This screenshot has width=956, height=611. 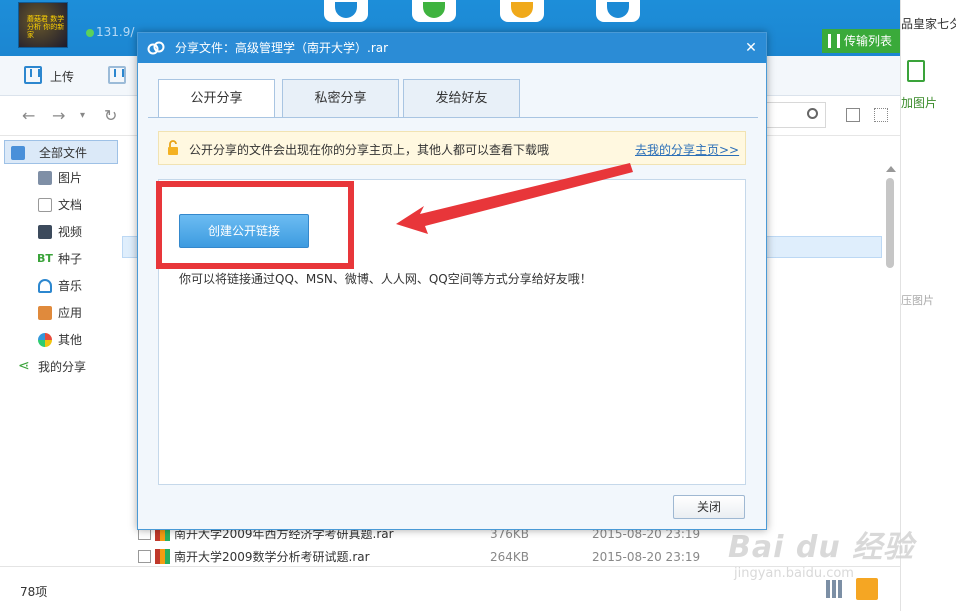 What do you see at coordinates (18, 153) in the screenshot?
I see `folder-icon` at bounding box center [18, 153].